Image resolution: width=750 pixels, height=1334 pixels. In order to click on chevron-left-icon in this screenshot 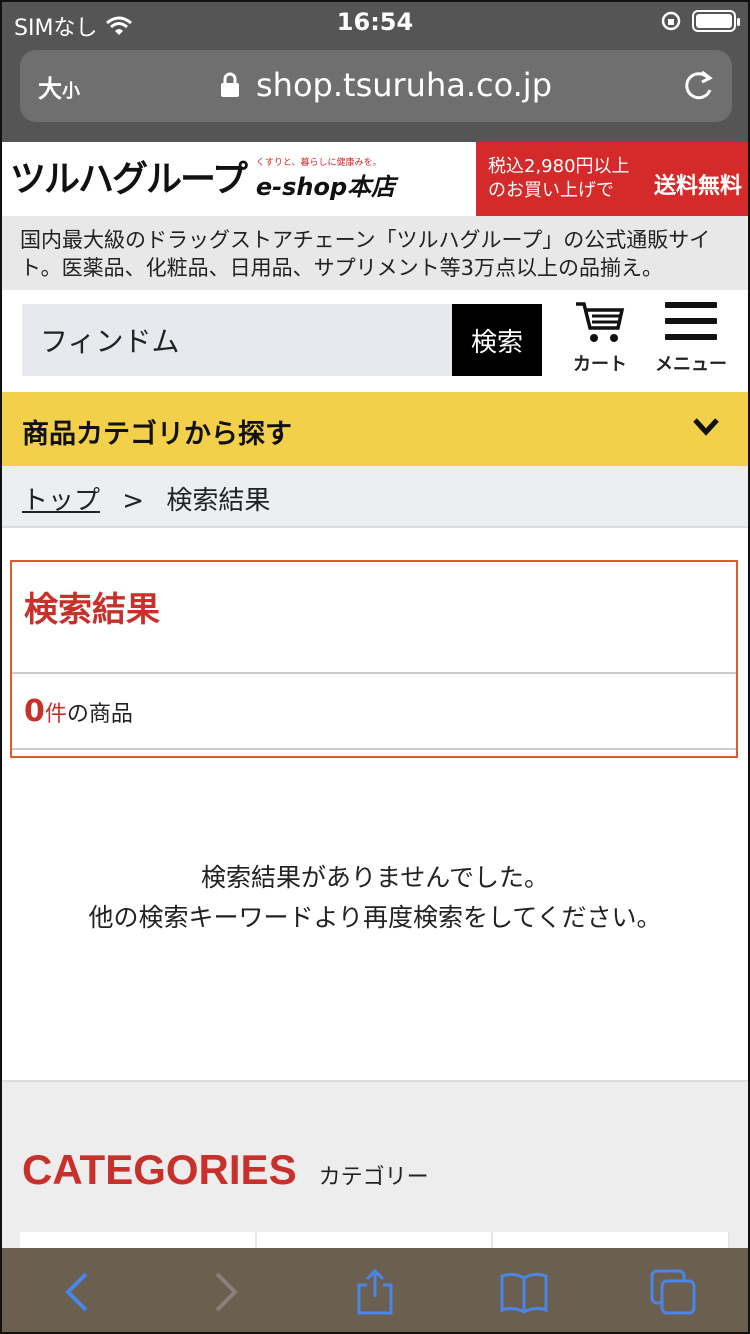, I will do `click(76, 1292)`.